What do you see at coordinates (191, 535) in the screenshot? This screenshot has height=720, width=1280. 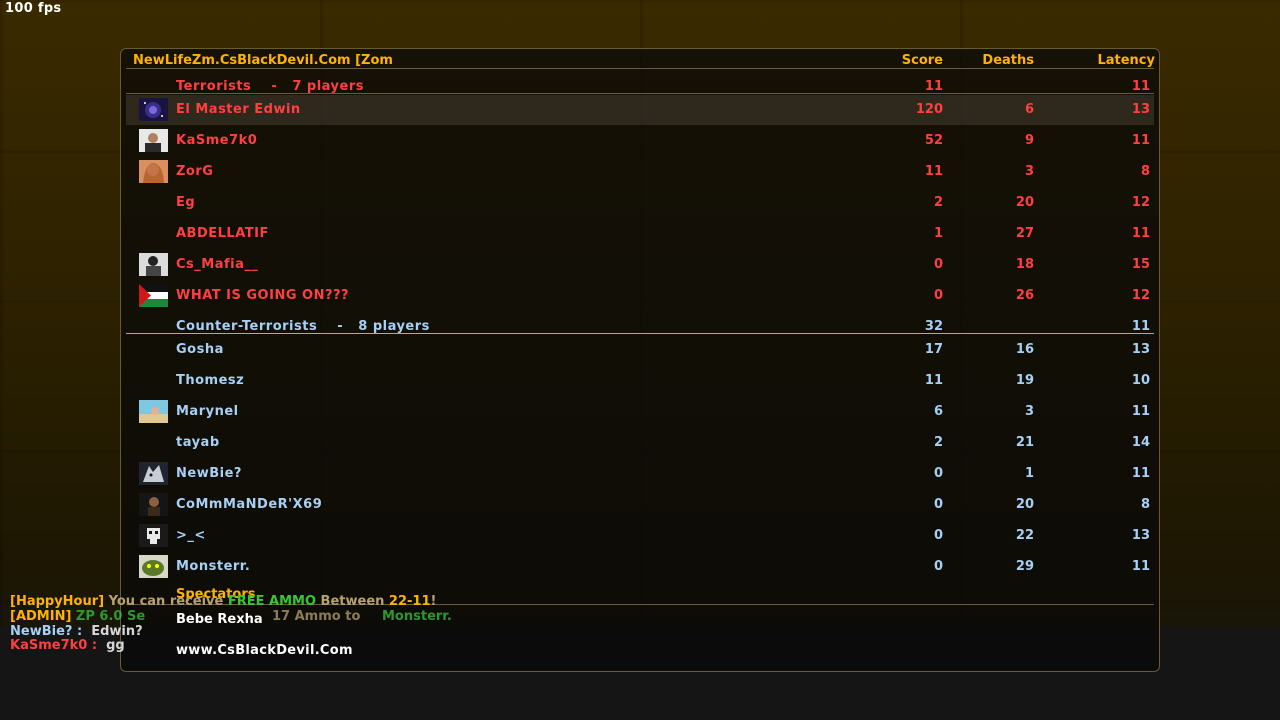 I see `player-name: >_<` at bounding box center [191, 535].